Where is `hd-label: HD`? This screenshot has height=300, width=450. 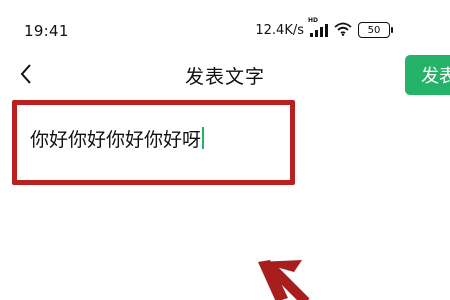
hd-label: HD is located at coordinates (313, 20).